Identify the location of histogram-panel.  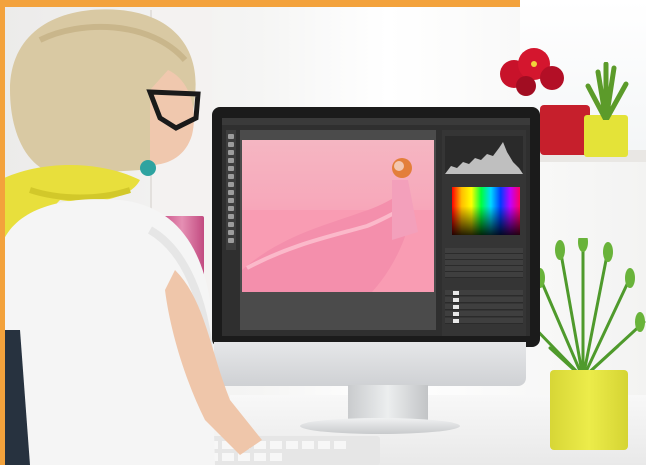
(484, 155).